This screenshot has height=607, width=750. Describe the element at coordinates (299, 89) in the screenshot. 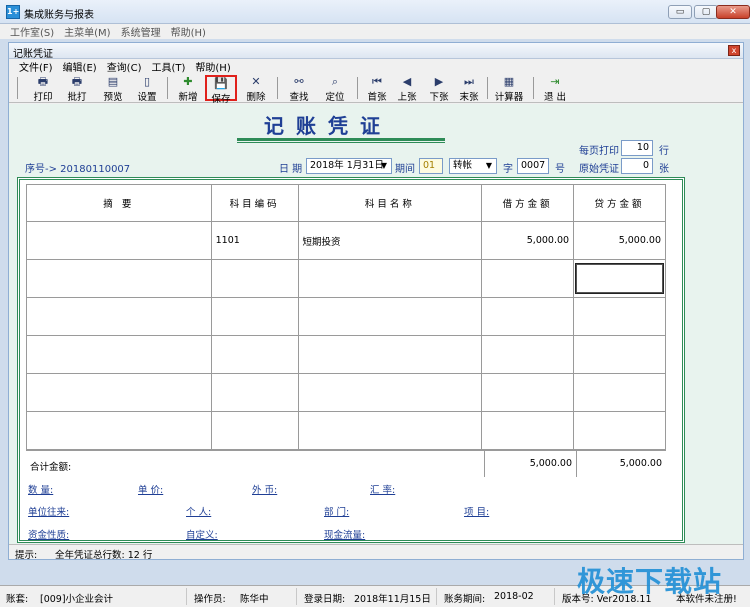

I see `find-button: ⚯ 查找` at that location.